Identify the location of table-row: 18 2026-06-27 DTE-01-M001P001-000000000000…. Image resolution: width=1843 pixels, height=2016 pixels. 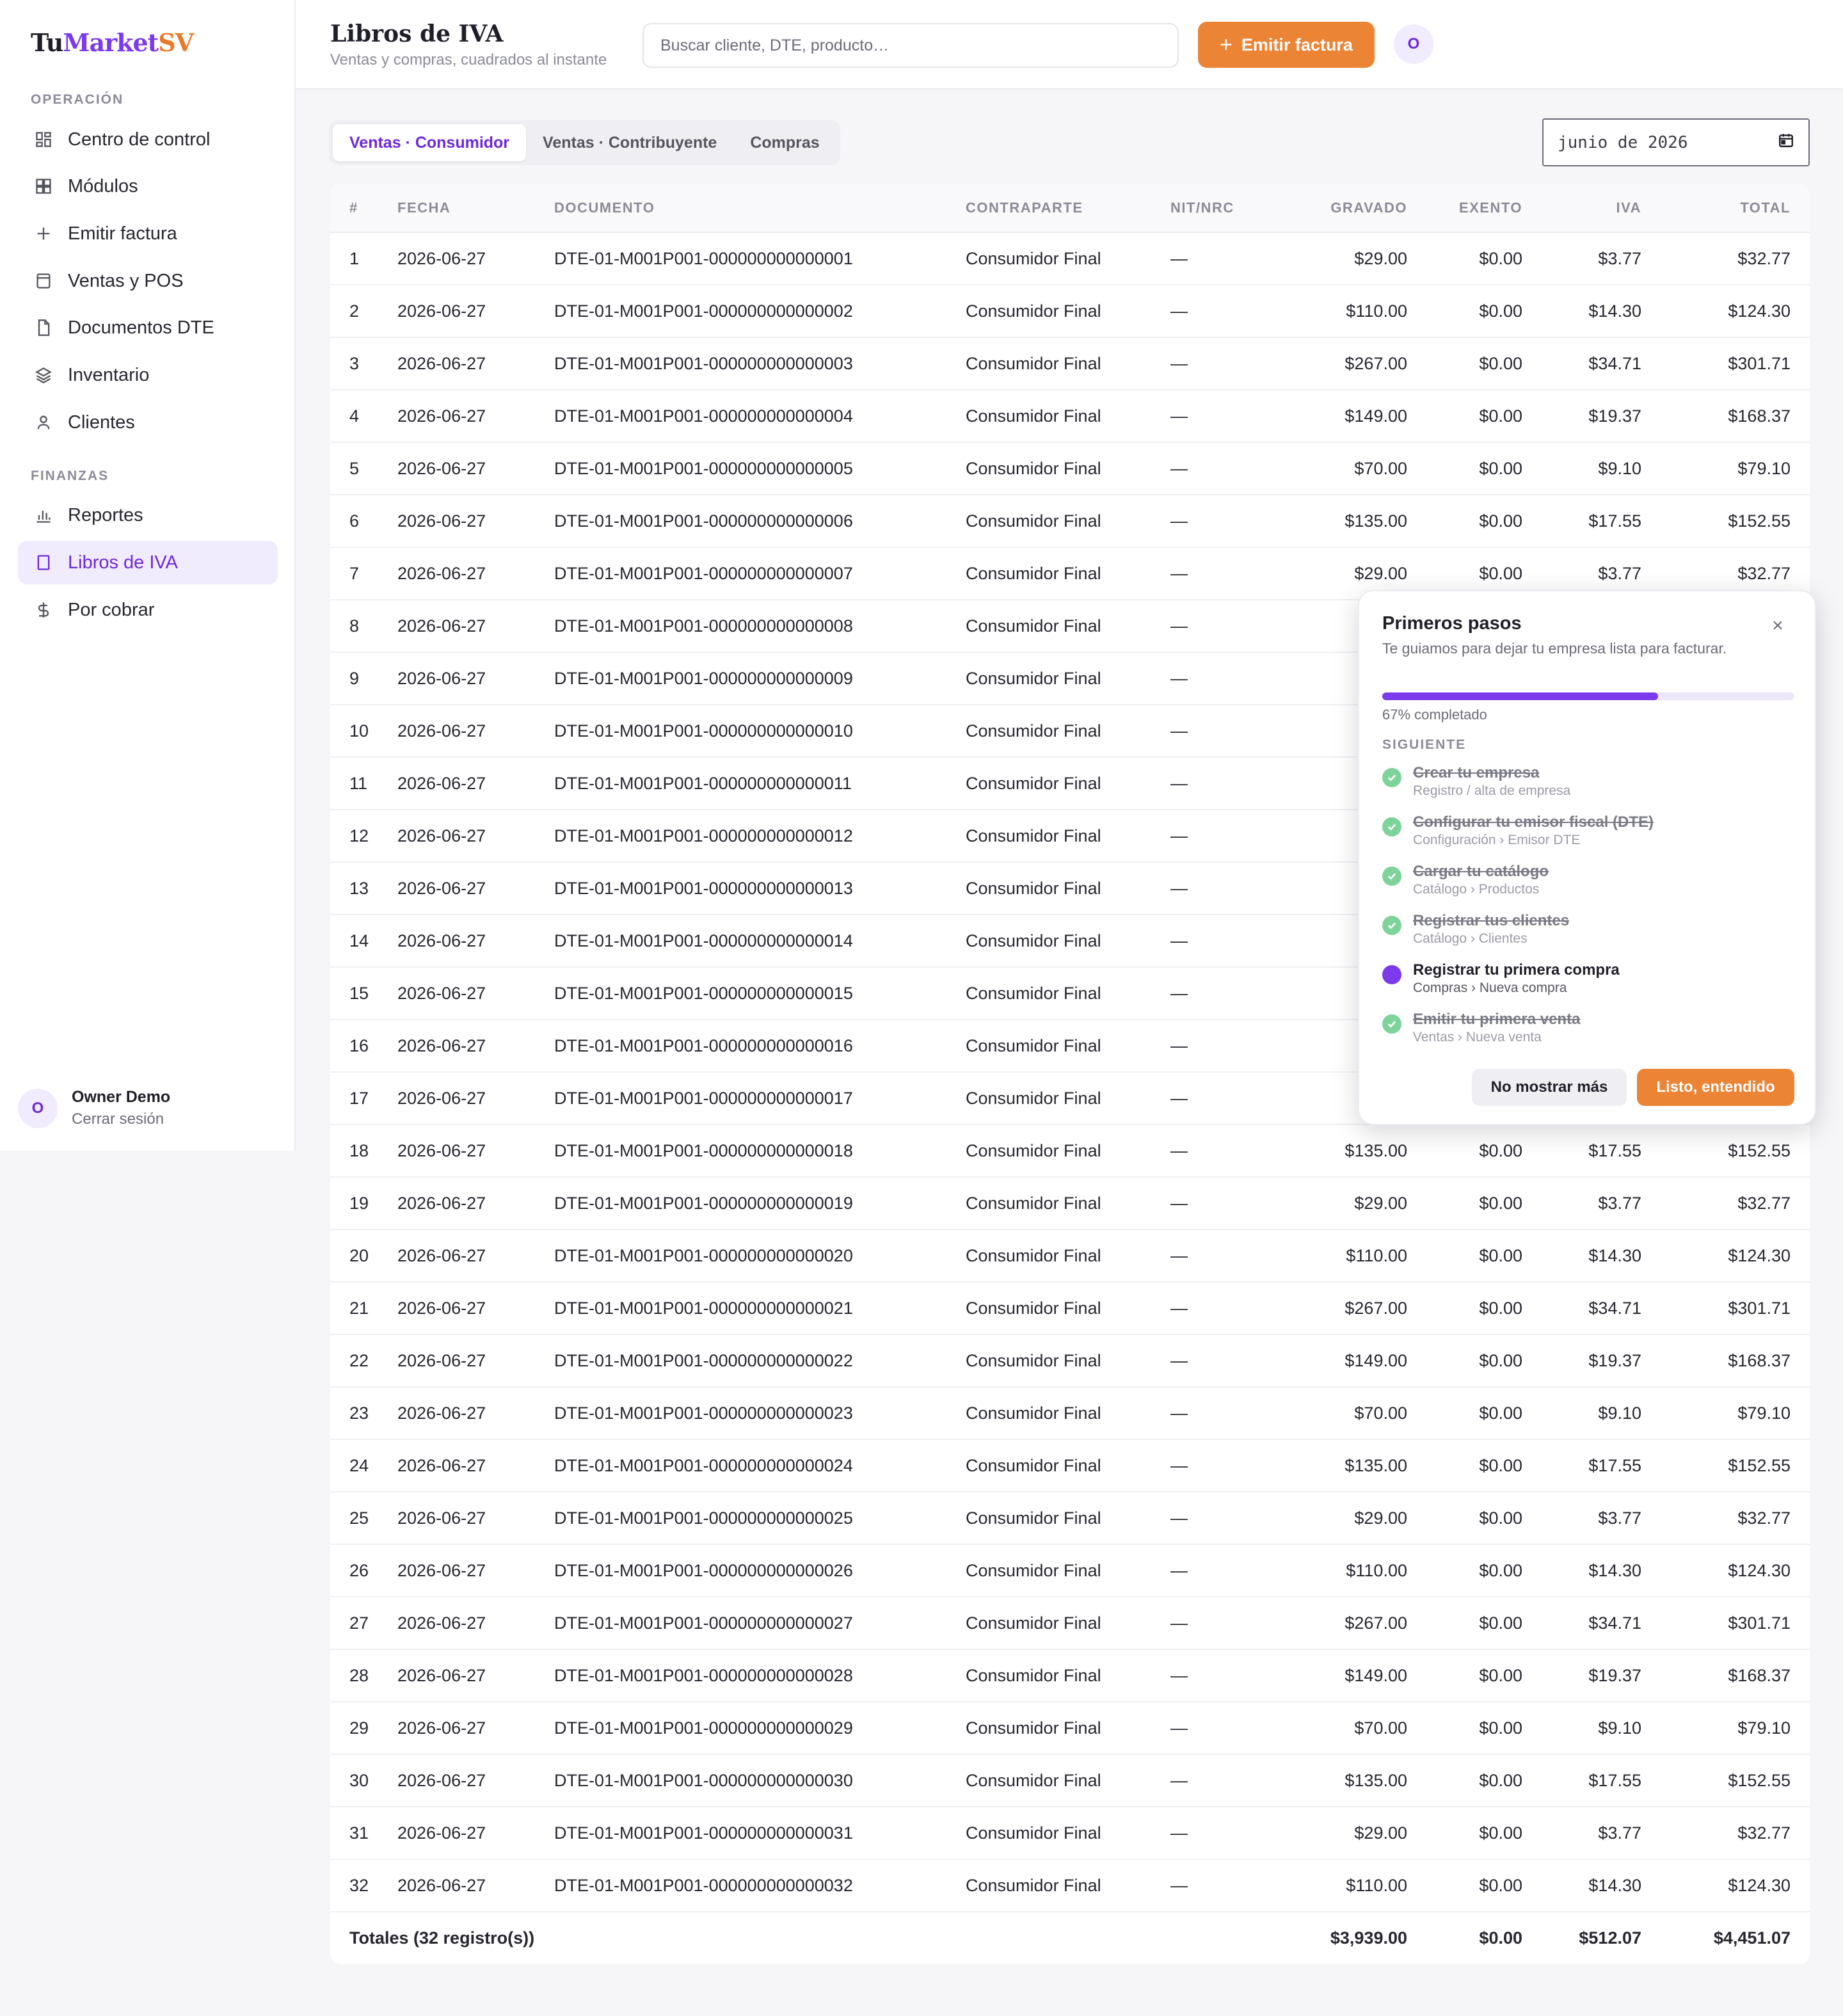
(1070, 1151).